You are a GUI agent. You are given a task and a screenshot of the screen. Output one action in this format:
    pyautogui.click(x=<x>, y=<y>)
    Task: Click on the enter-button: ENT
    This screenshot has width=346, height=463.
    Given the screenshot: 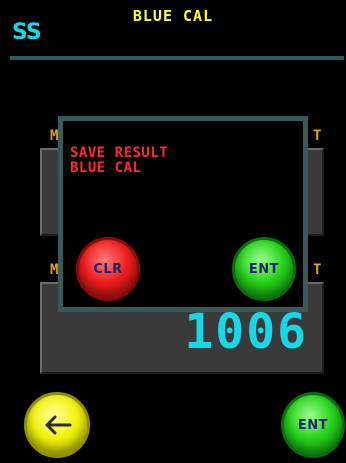 What is the action you would take?
    pyautogui.click(x=313, y=425)
    